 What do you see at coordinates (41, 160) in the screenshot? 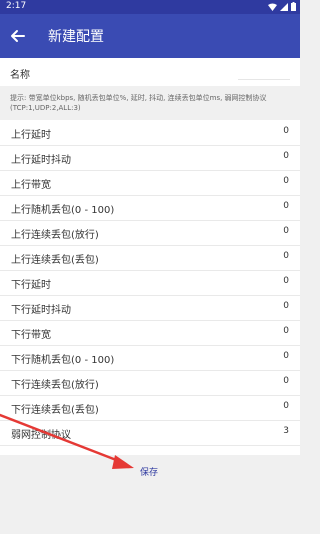
I see `setting-label: 上行延时抖动` at bounding box center [41, 160].